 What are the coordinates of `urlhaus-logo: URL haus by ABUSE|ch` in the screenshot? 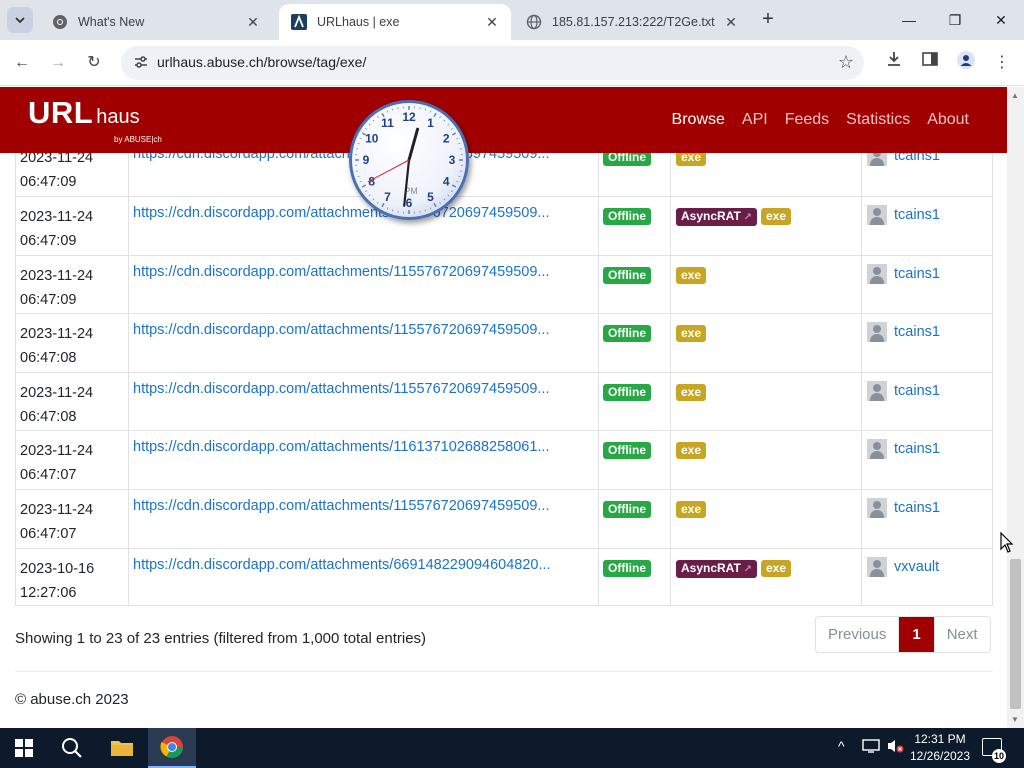 It's located at (95, 119).